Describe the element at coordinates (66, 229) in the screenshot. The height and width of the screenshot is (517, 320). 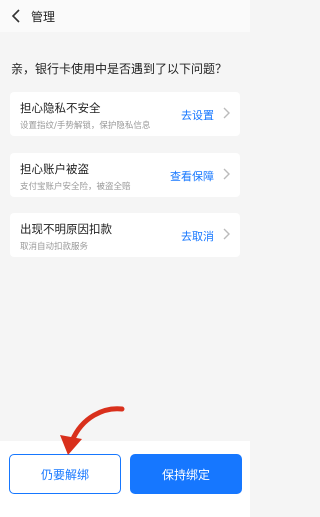
I see `card-title: 出现不明原因扣款` at that location.